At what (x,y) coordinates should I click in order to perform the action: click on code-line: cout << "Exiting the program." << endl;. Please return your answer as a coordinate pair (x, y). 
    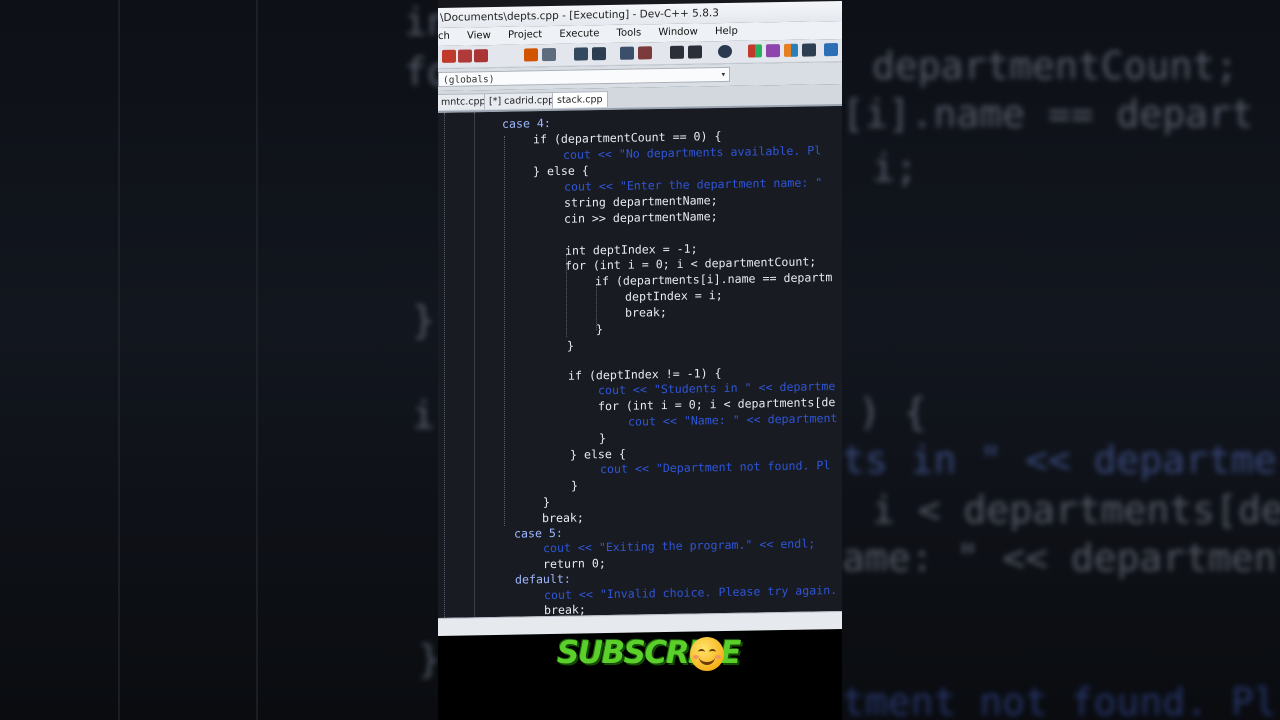
    Looking at the image, I should click on (679, 546).